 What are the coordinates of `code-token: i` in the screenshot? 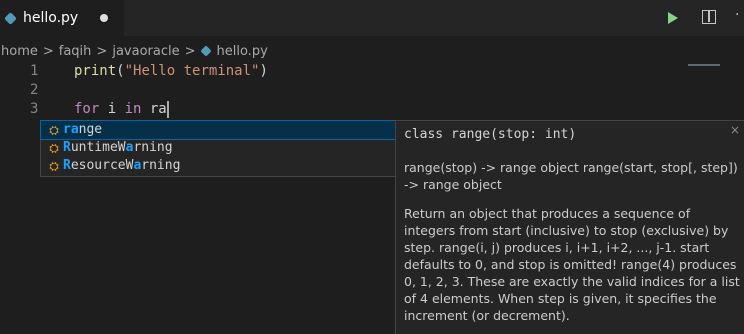 It's located at (112, 109).